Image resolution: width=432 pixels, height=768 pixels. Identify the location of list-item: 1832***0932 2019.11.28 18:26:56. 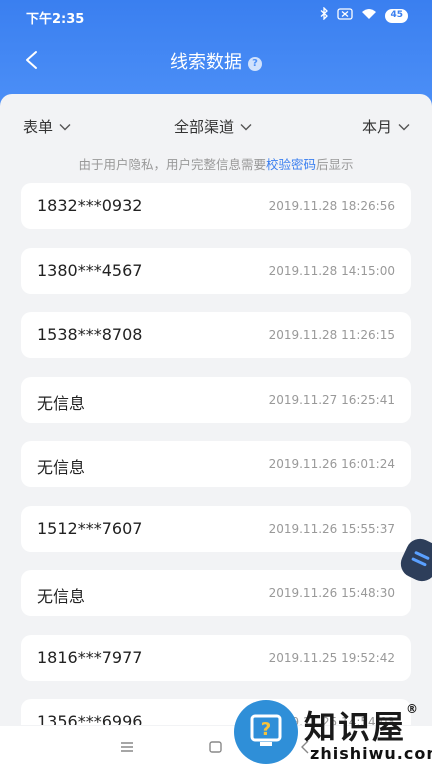
(216, 206).